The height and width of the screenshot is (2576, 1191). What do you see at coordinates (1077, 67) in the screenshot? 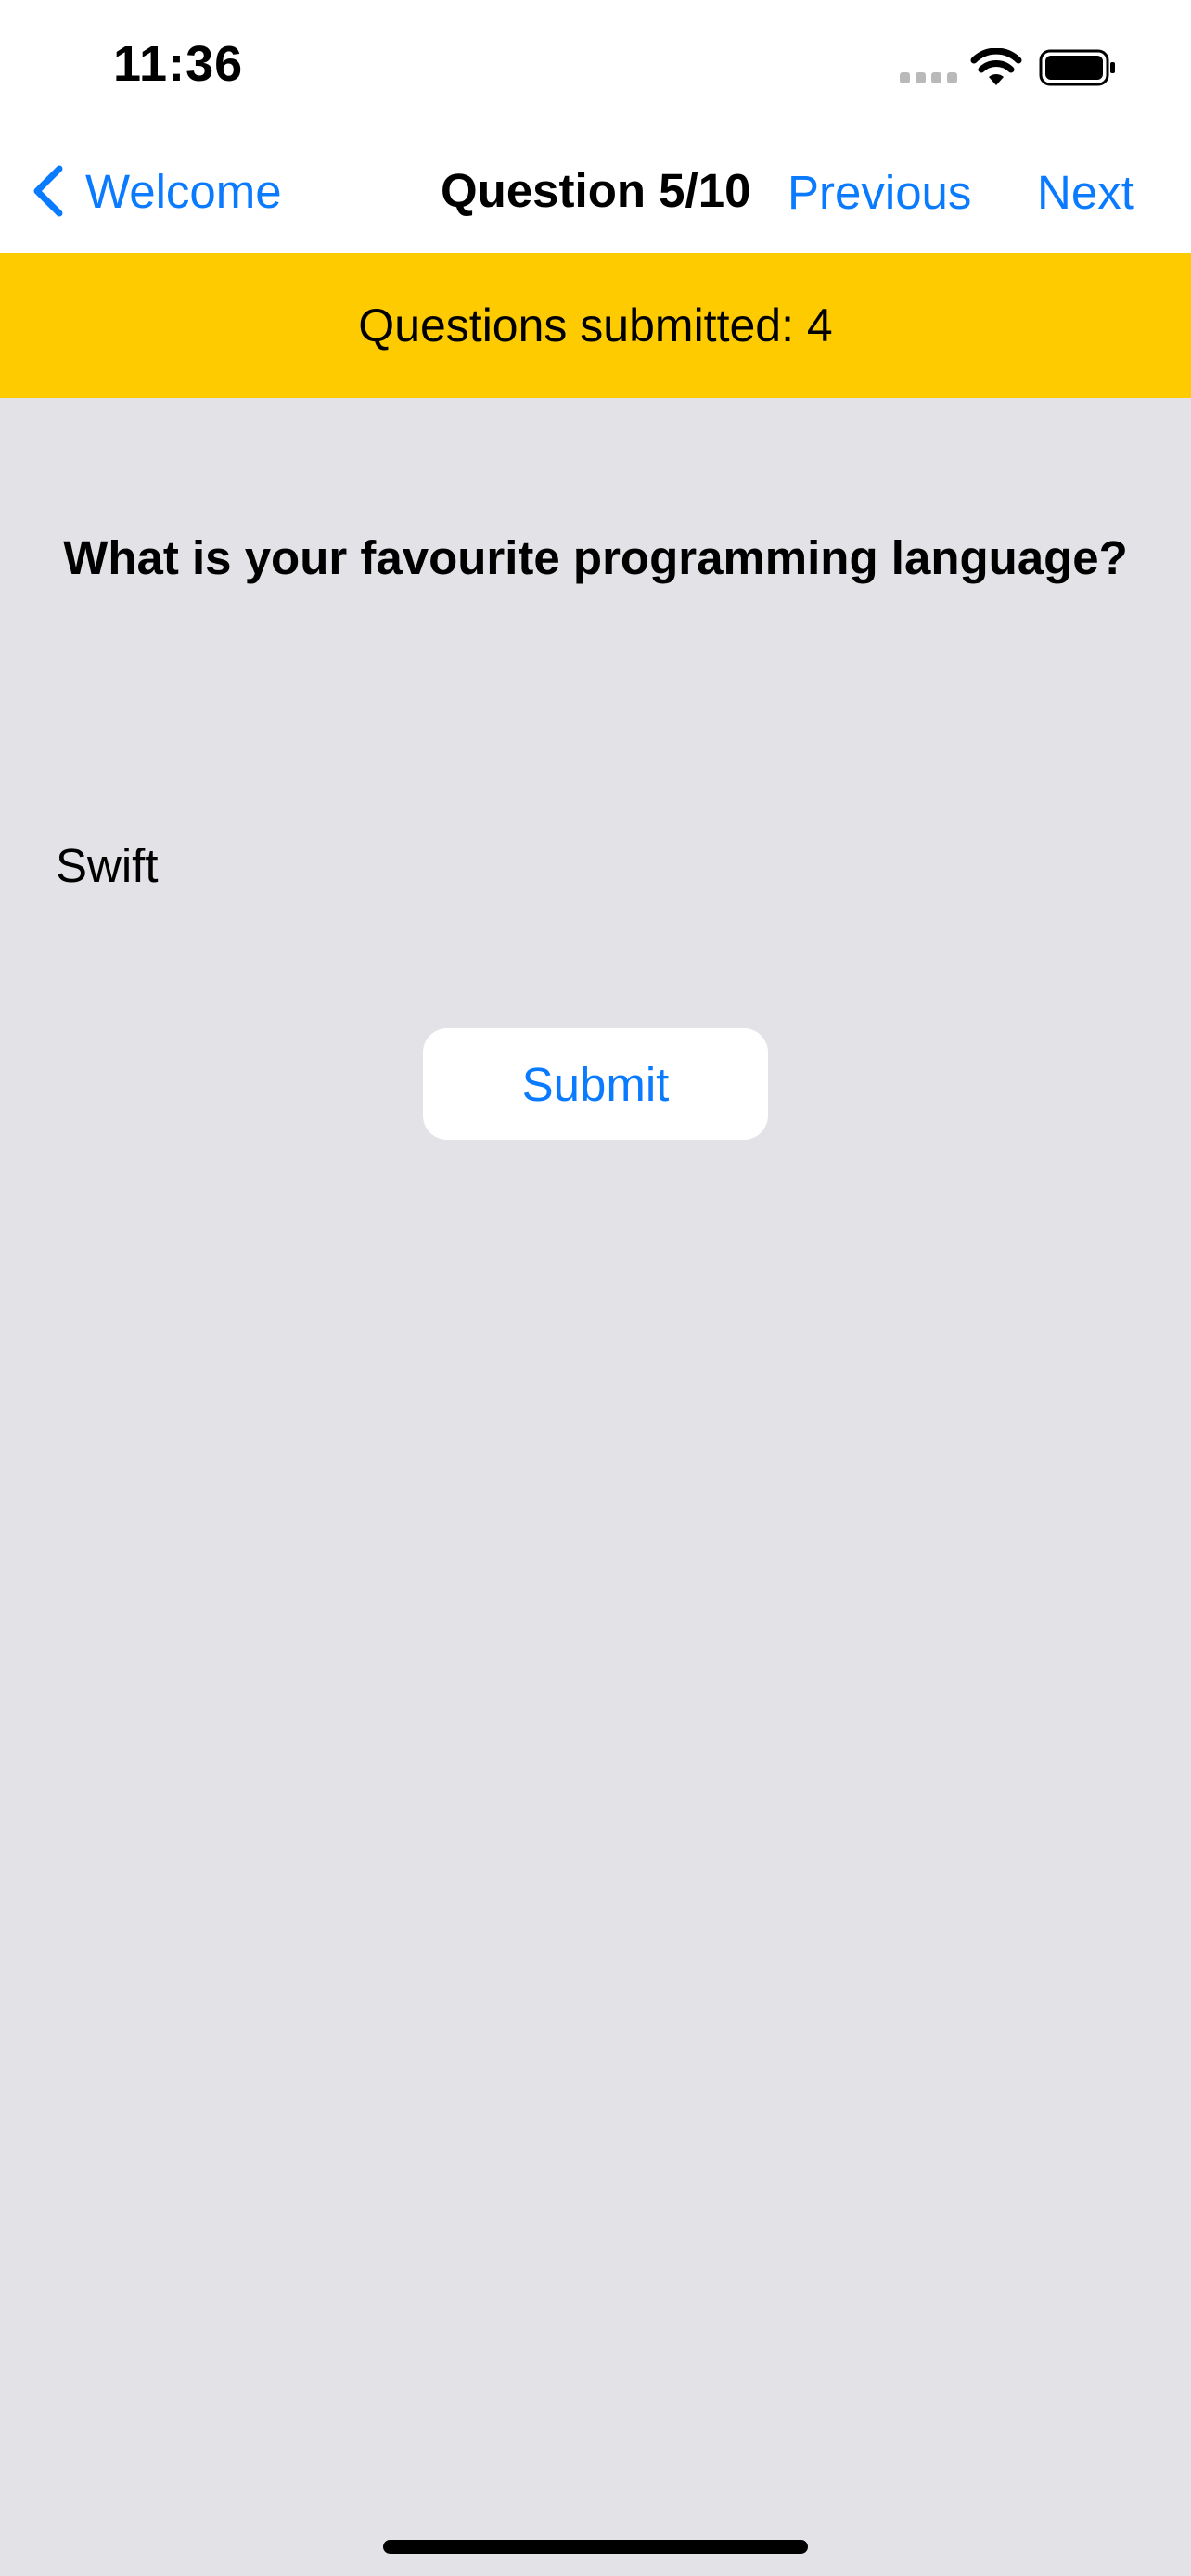
I see `battery-icon` at bounding box center [1077, 67].